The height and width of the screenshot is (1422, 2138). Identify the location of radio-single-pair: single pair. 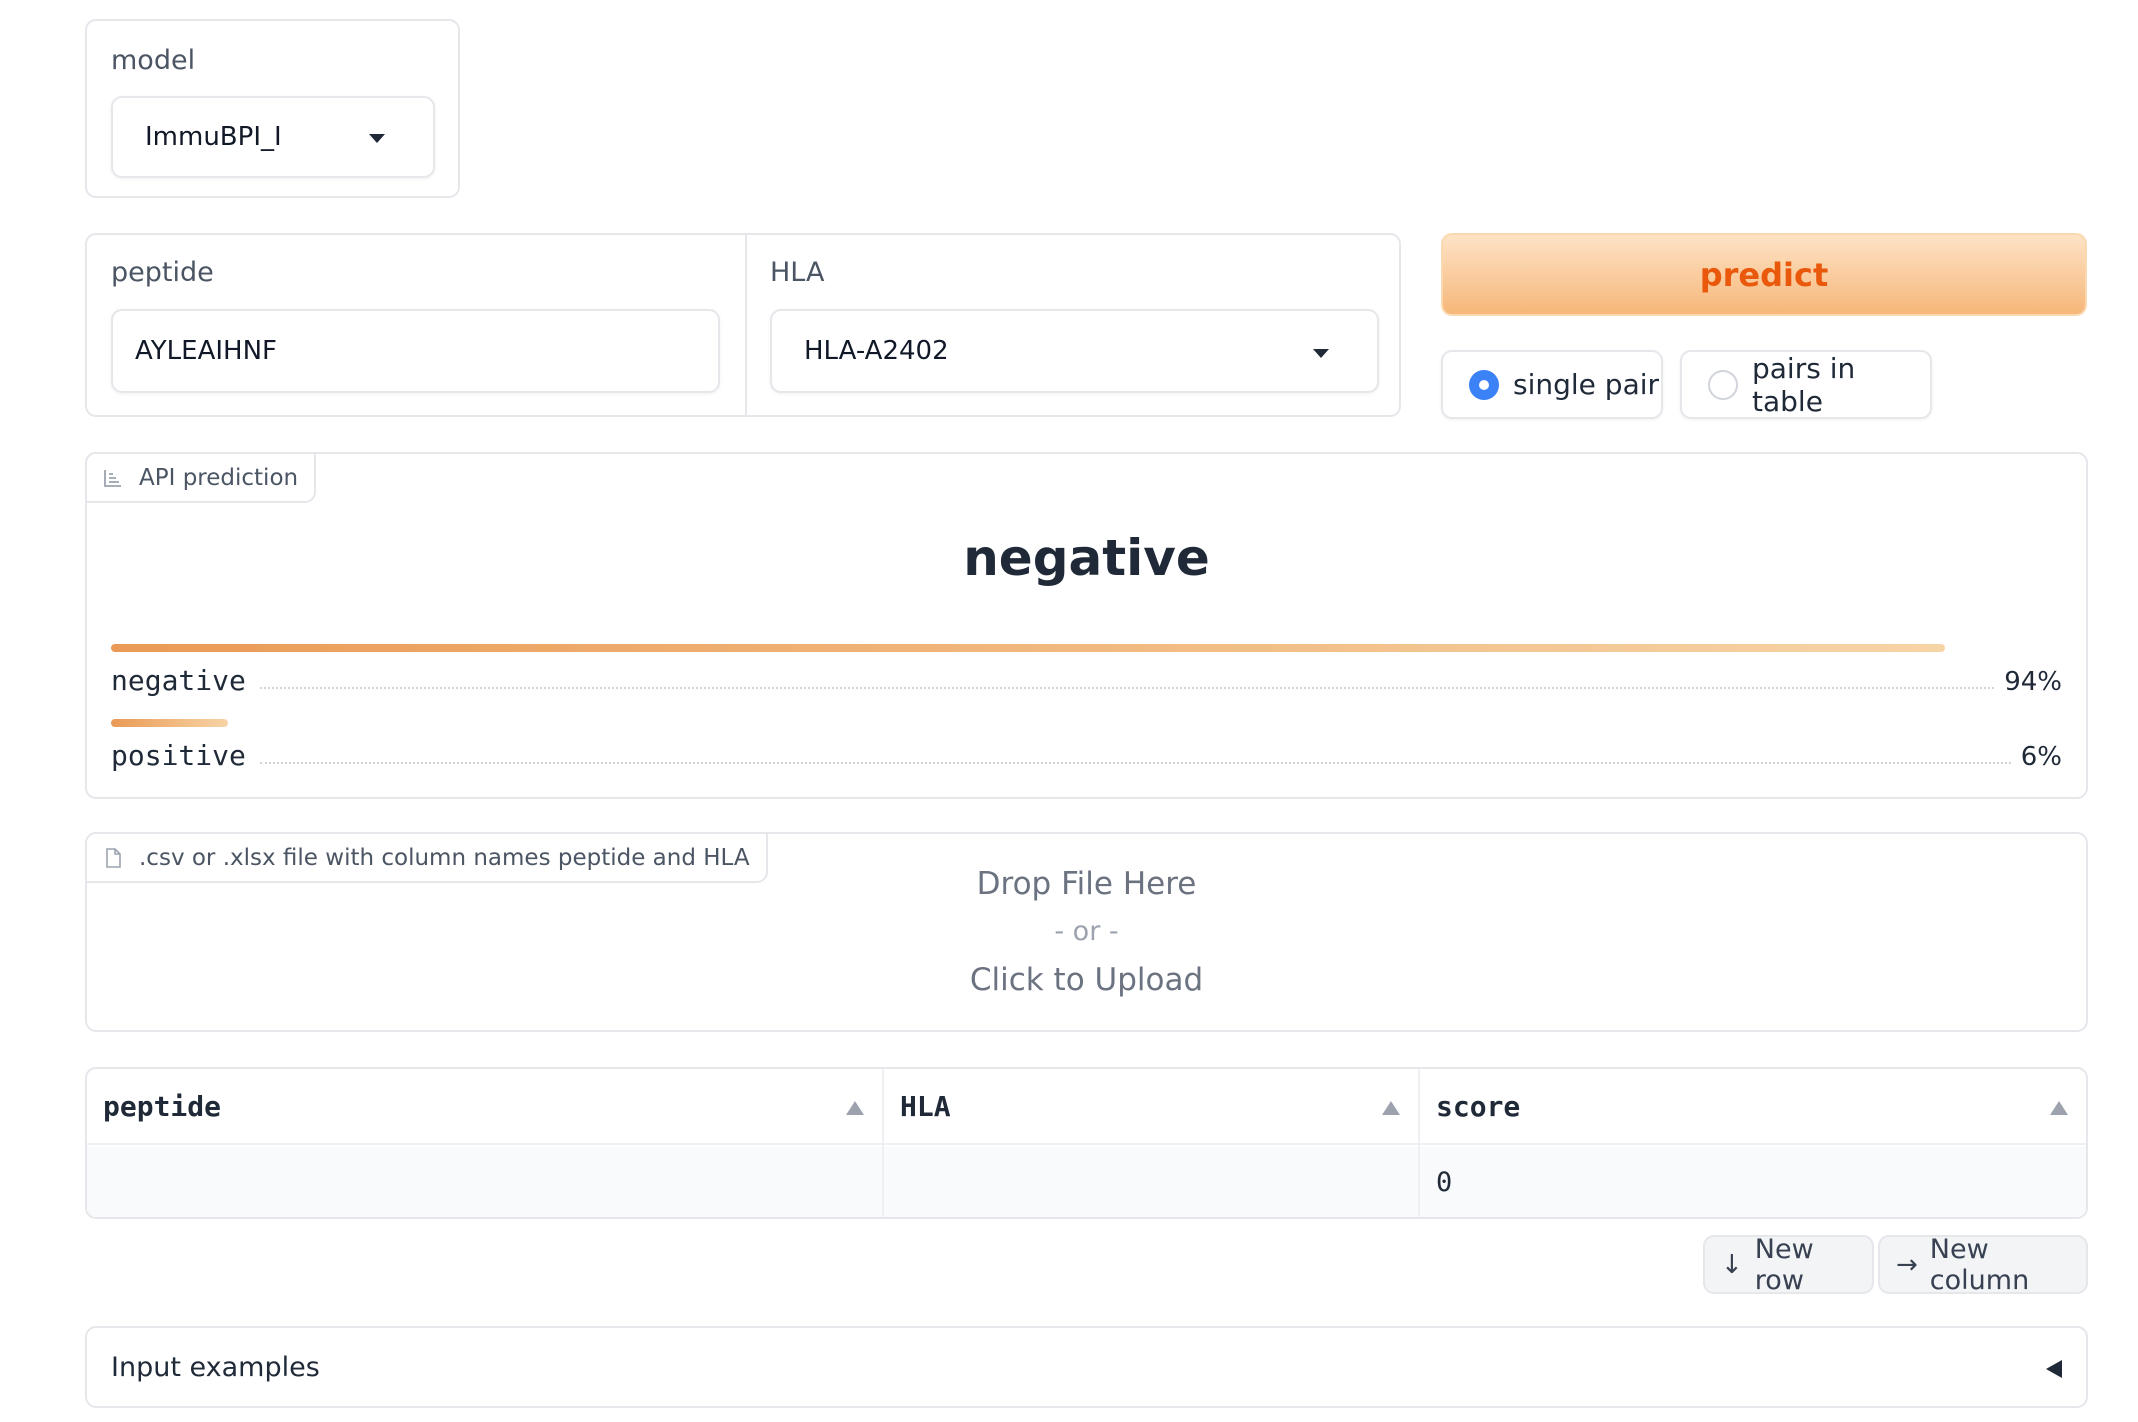
(1552, 384).